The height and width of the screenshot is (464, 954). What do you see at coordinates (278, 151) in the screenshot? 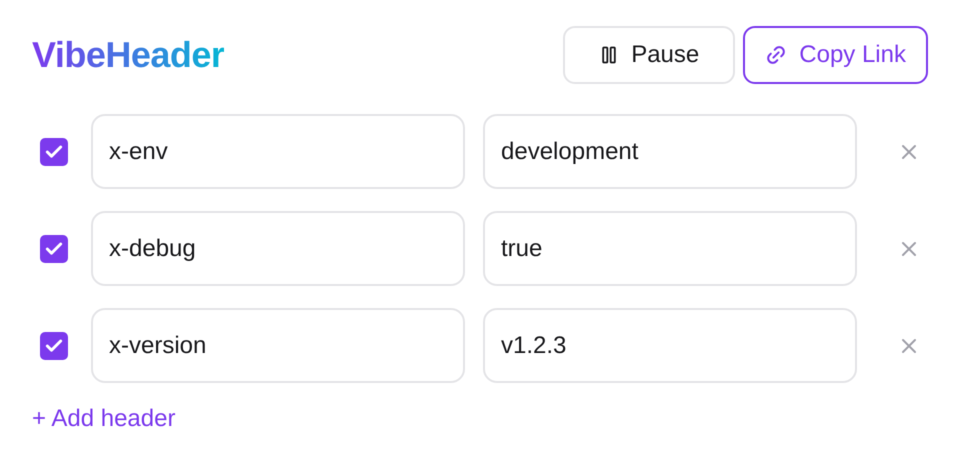
I see `input-field: x-env` at bounding box center [278, 151].